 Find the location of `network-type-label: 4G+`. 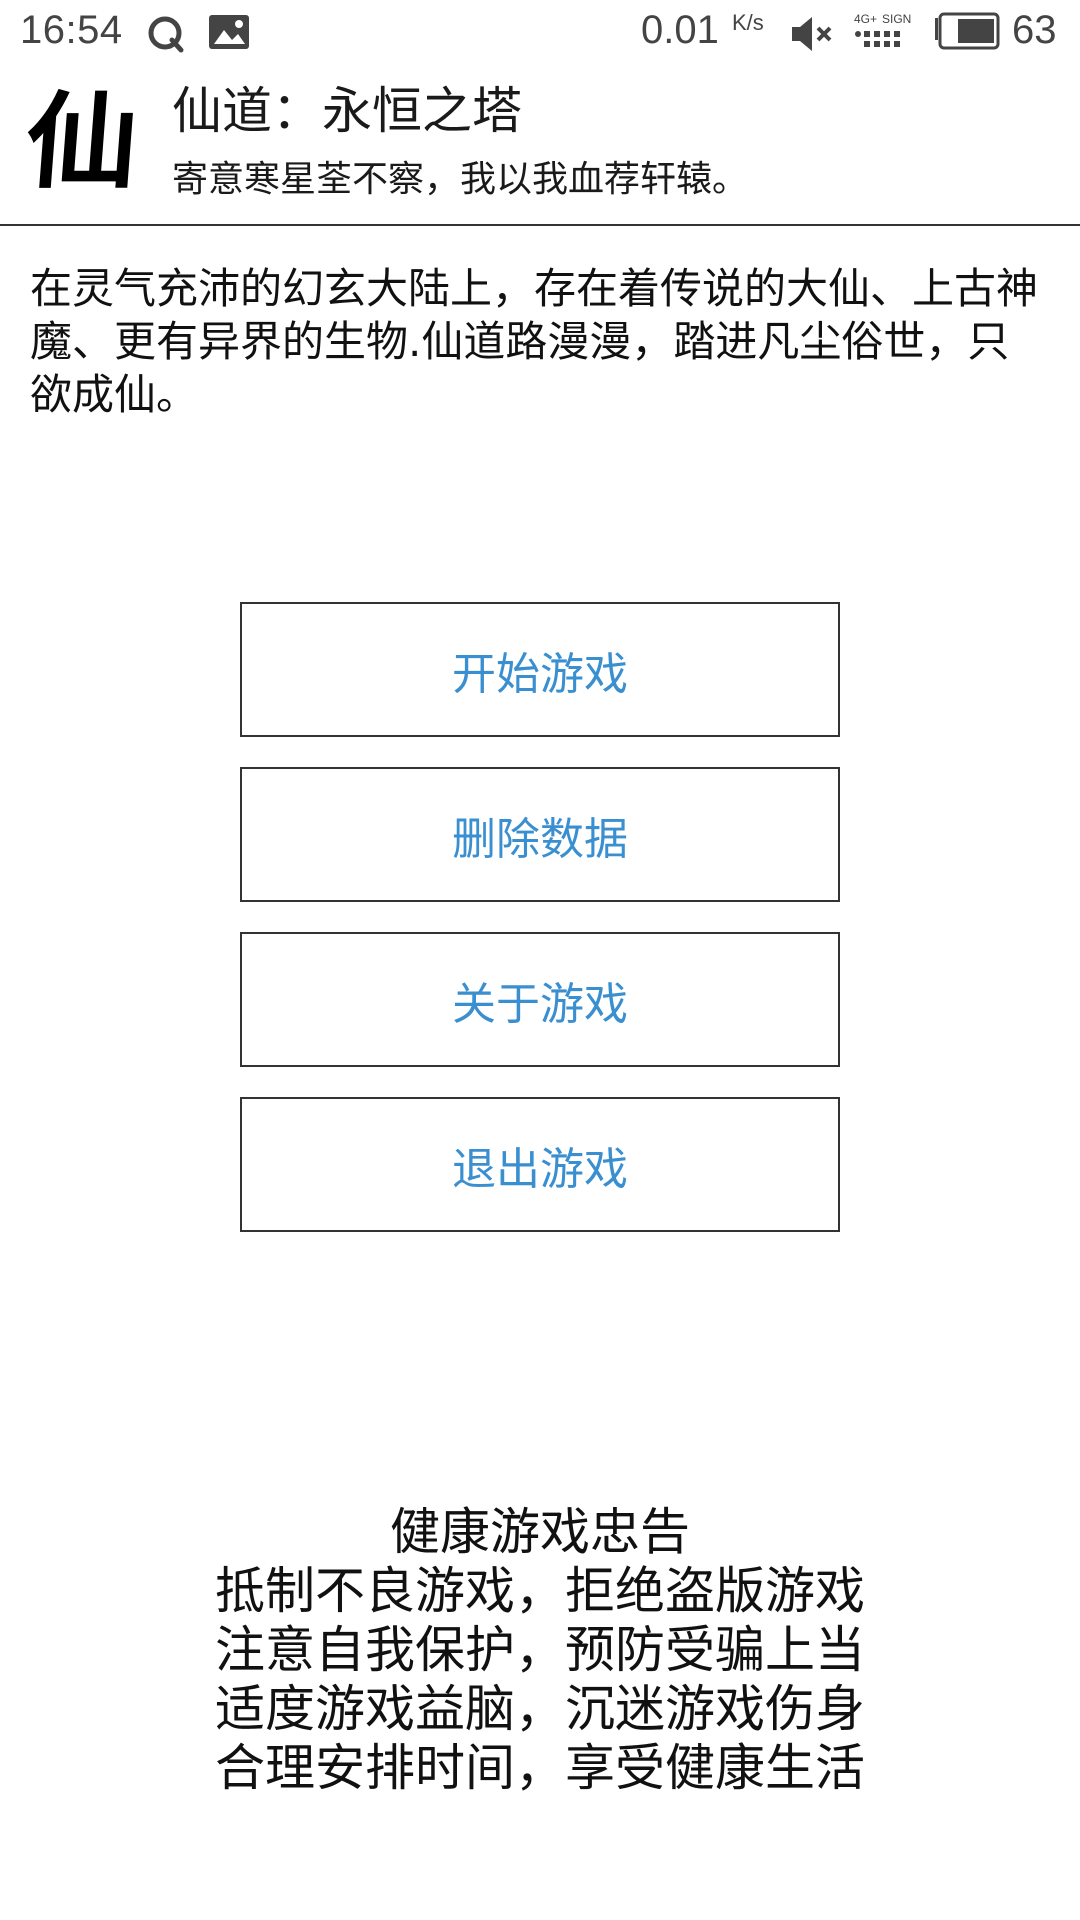

network-type-label: 4G+ is located at coordinates (865, 19).